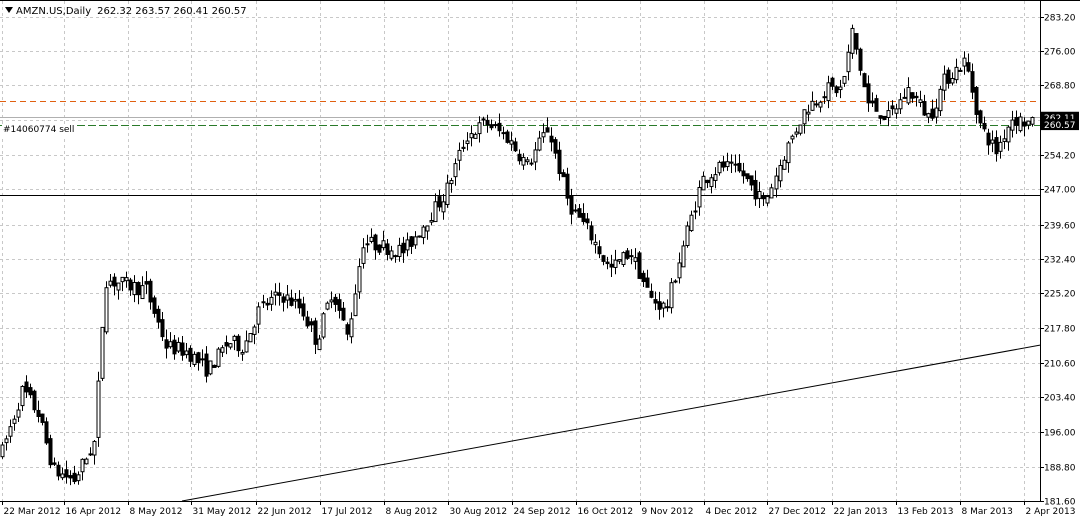 Image resolution: width=1080 pixels, height=530 pixels. Describe the element at coordinates (1060, 121) in the screenshot. I see `price-tags: 262.11260.57` at that location.